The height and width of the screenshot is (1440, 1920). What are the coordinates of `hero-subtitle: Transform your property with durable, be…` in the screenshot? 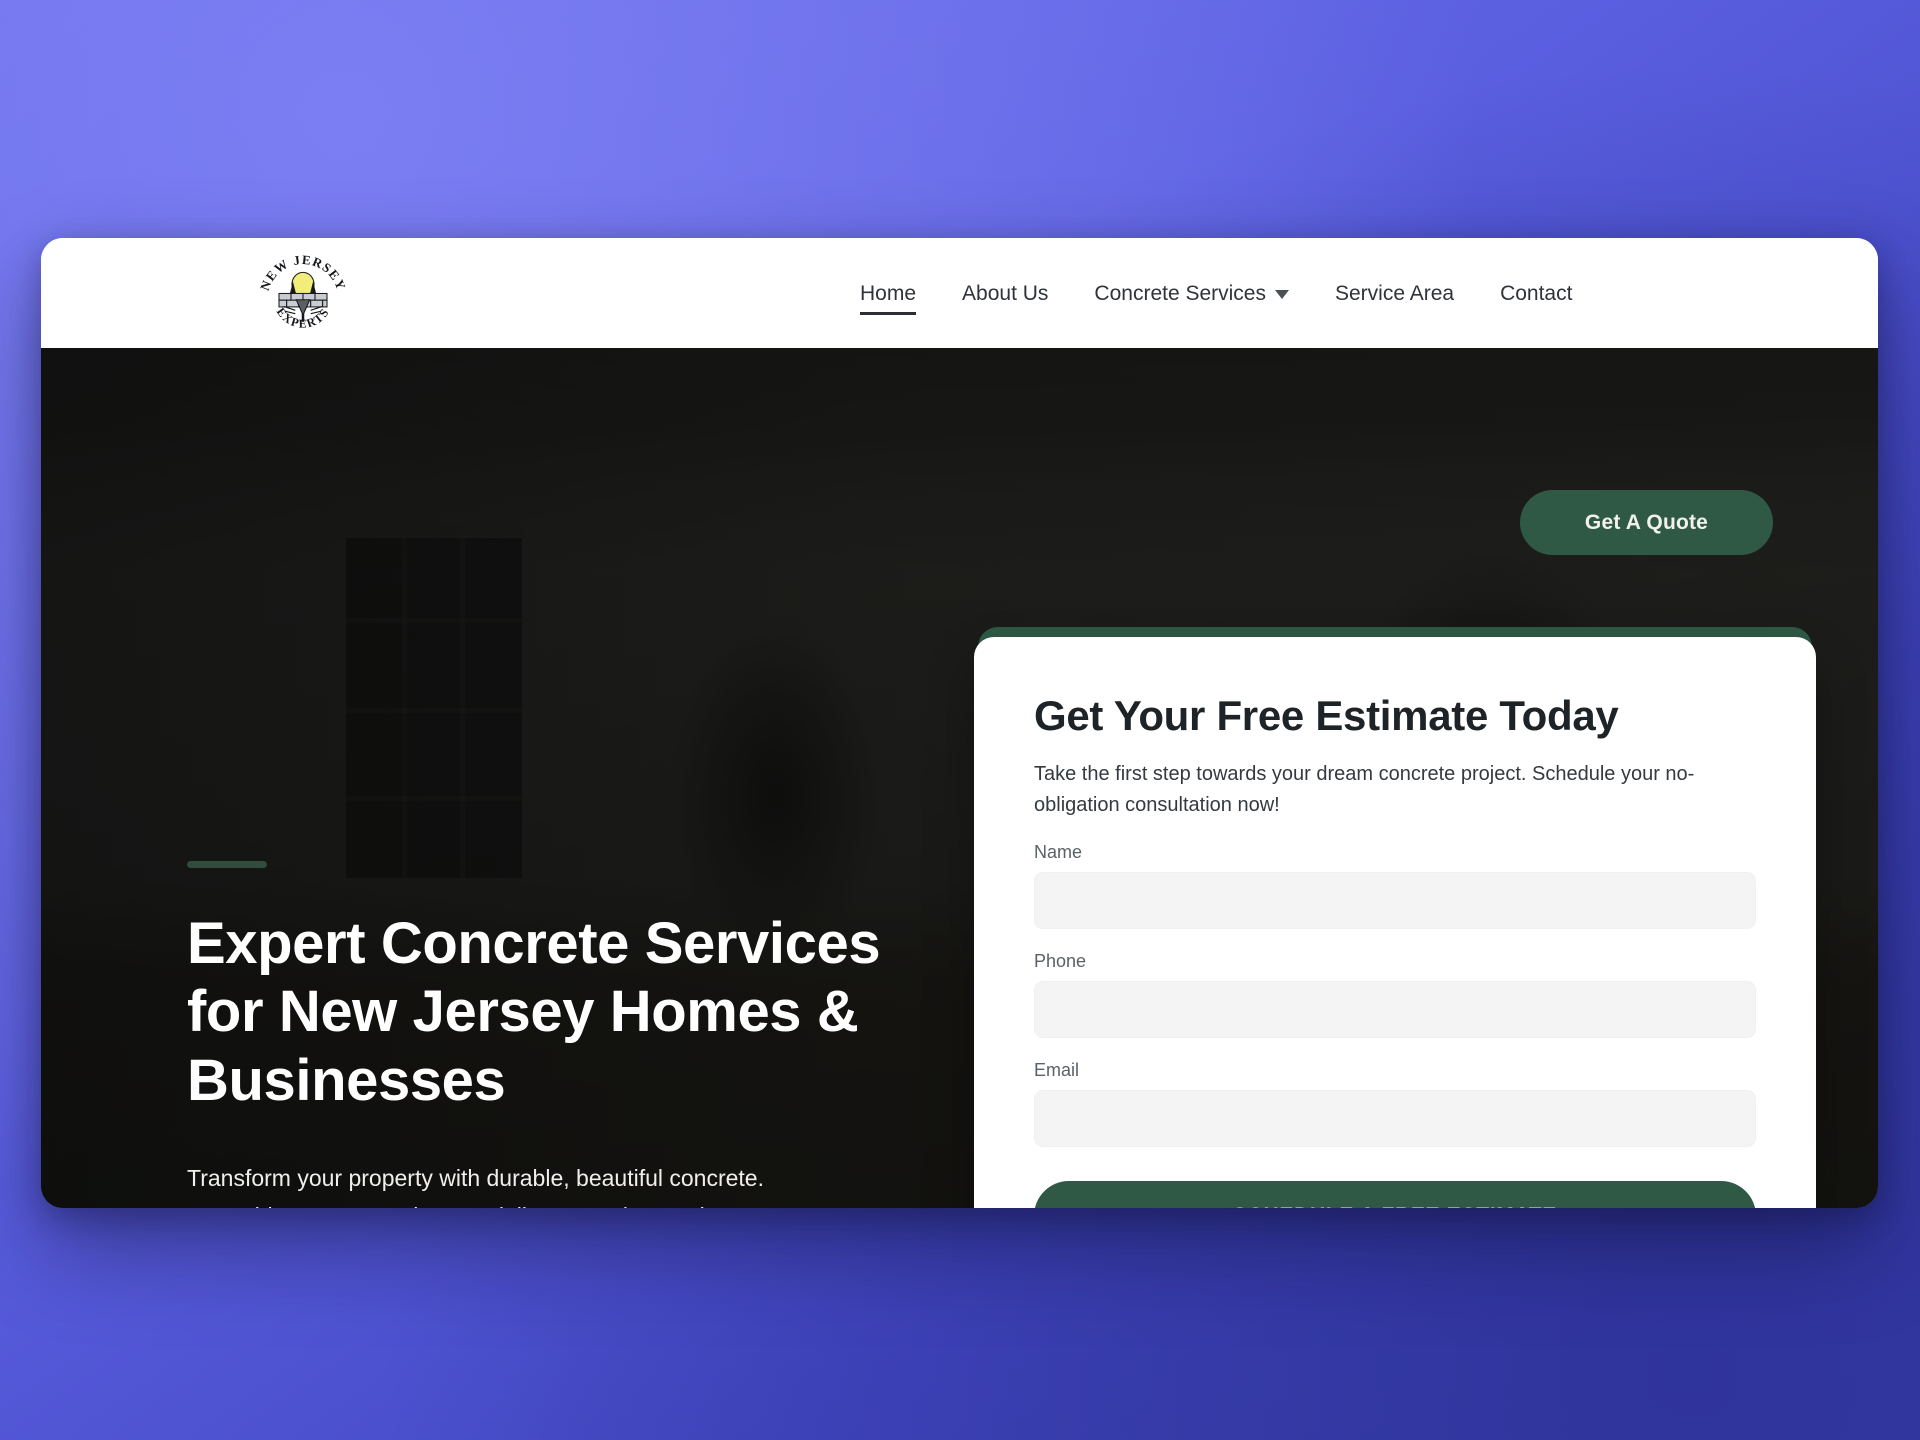 It's located at (475, 1186).